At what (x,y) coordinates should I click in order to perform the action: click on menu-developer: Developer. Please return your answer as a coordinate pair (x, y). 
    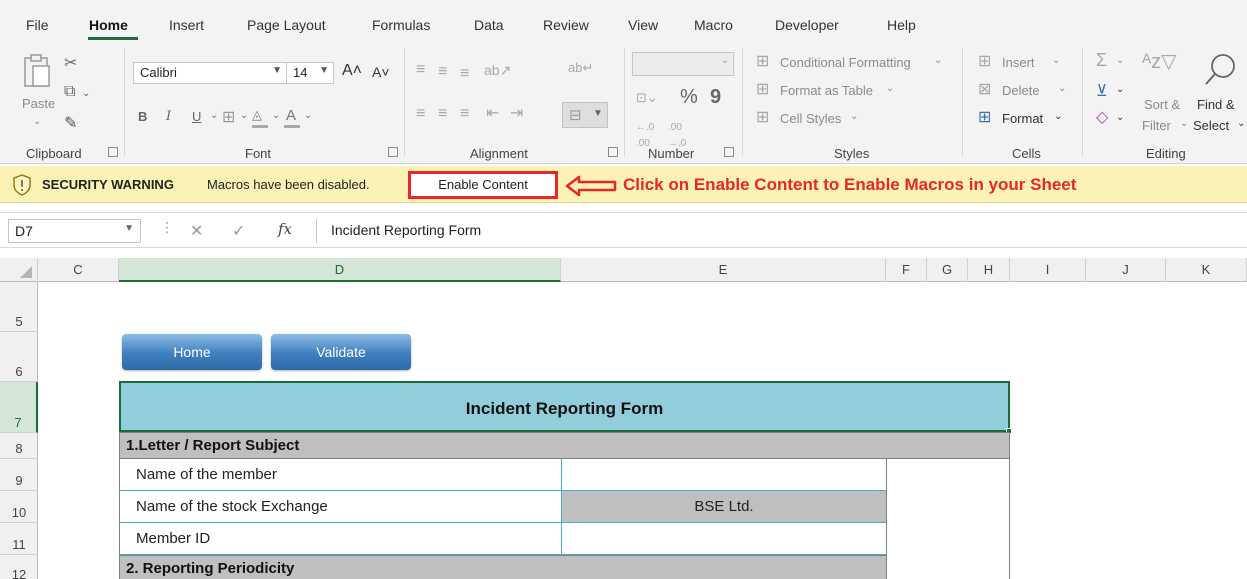
    Looking at the image, I should click on (807, 25).